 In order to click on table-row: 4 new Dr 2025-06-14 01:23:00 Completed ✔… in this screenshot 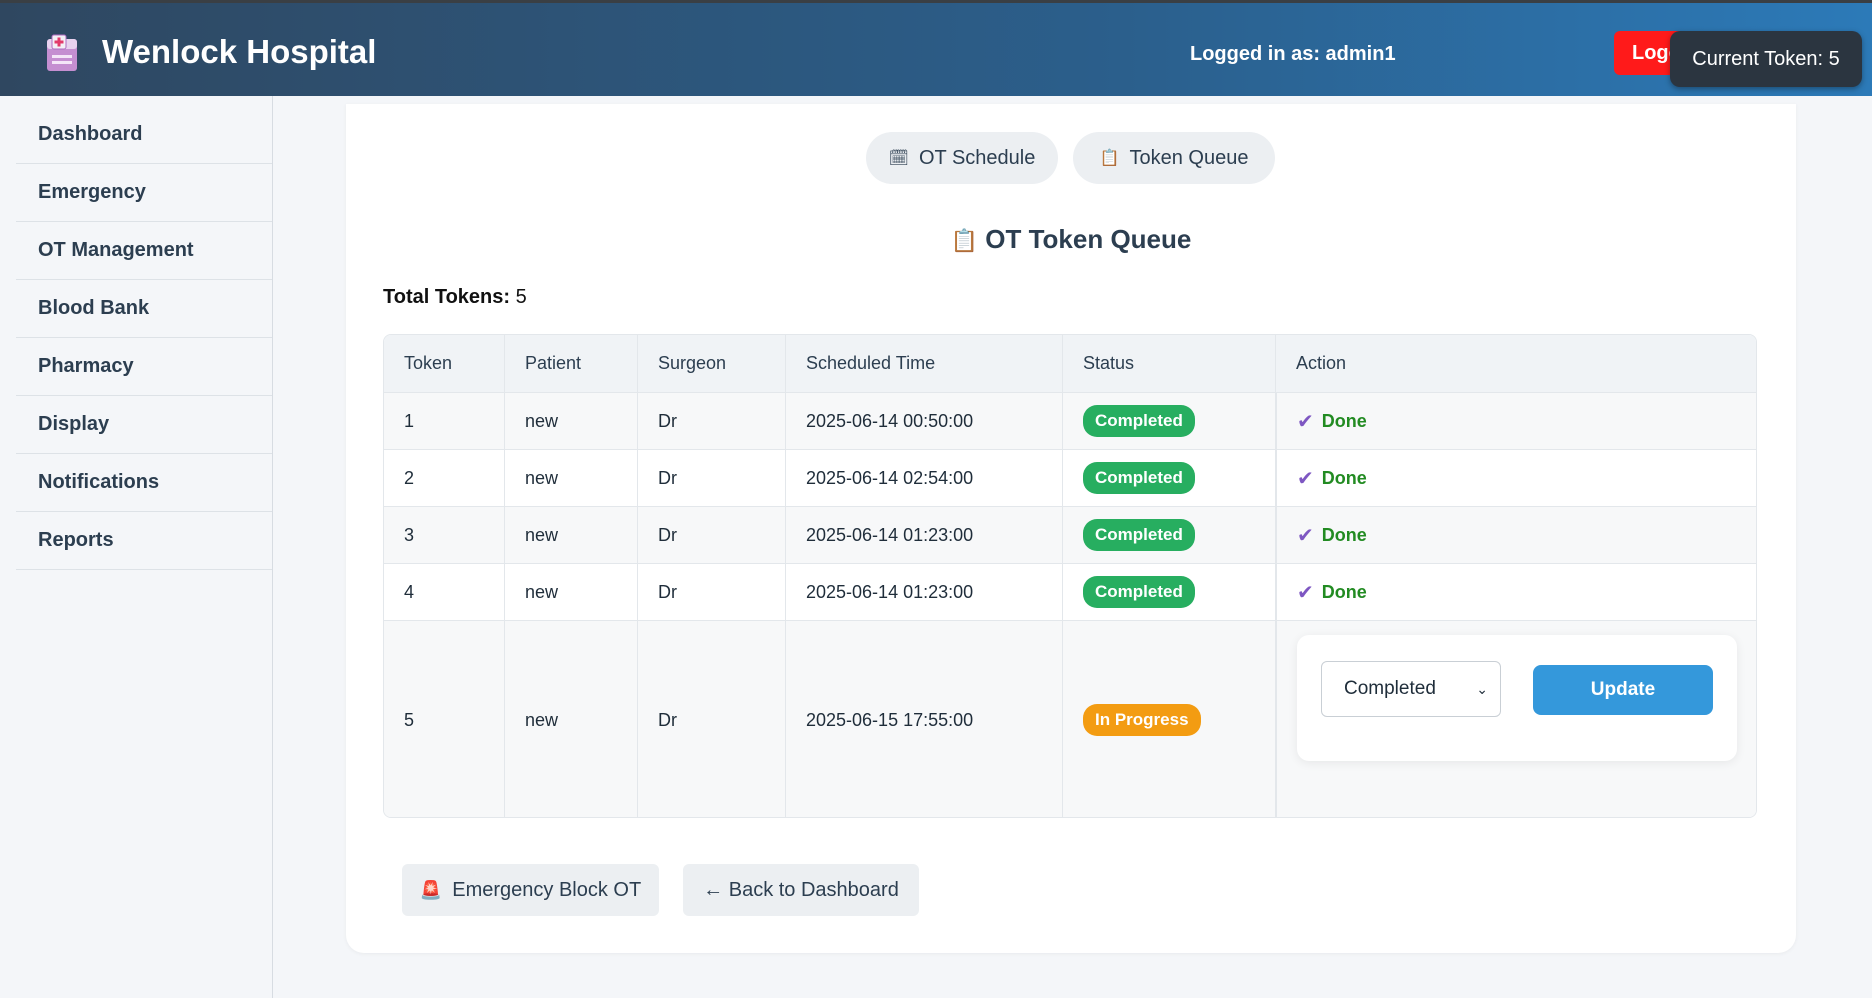, I will do `click(1070, 591)`.